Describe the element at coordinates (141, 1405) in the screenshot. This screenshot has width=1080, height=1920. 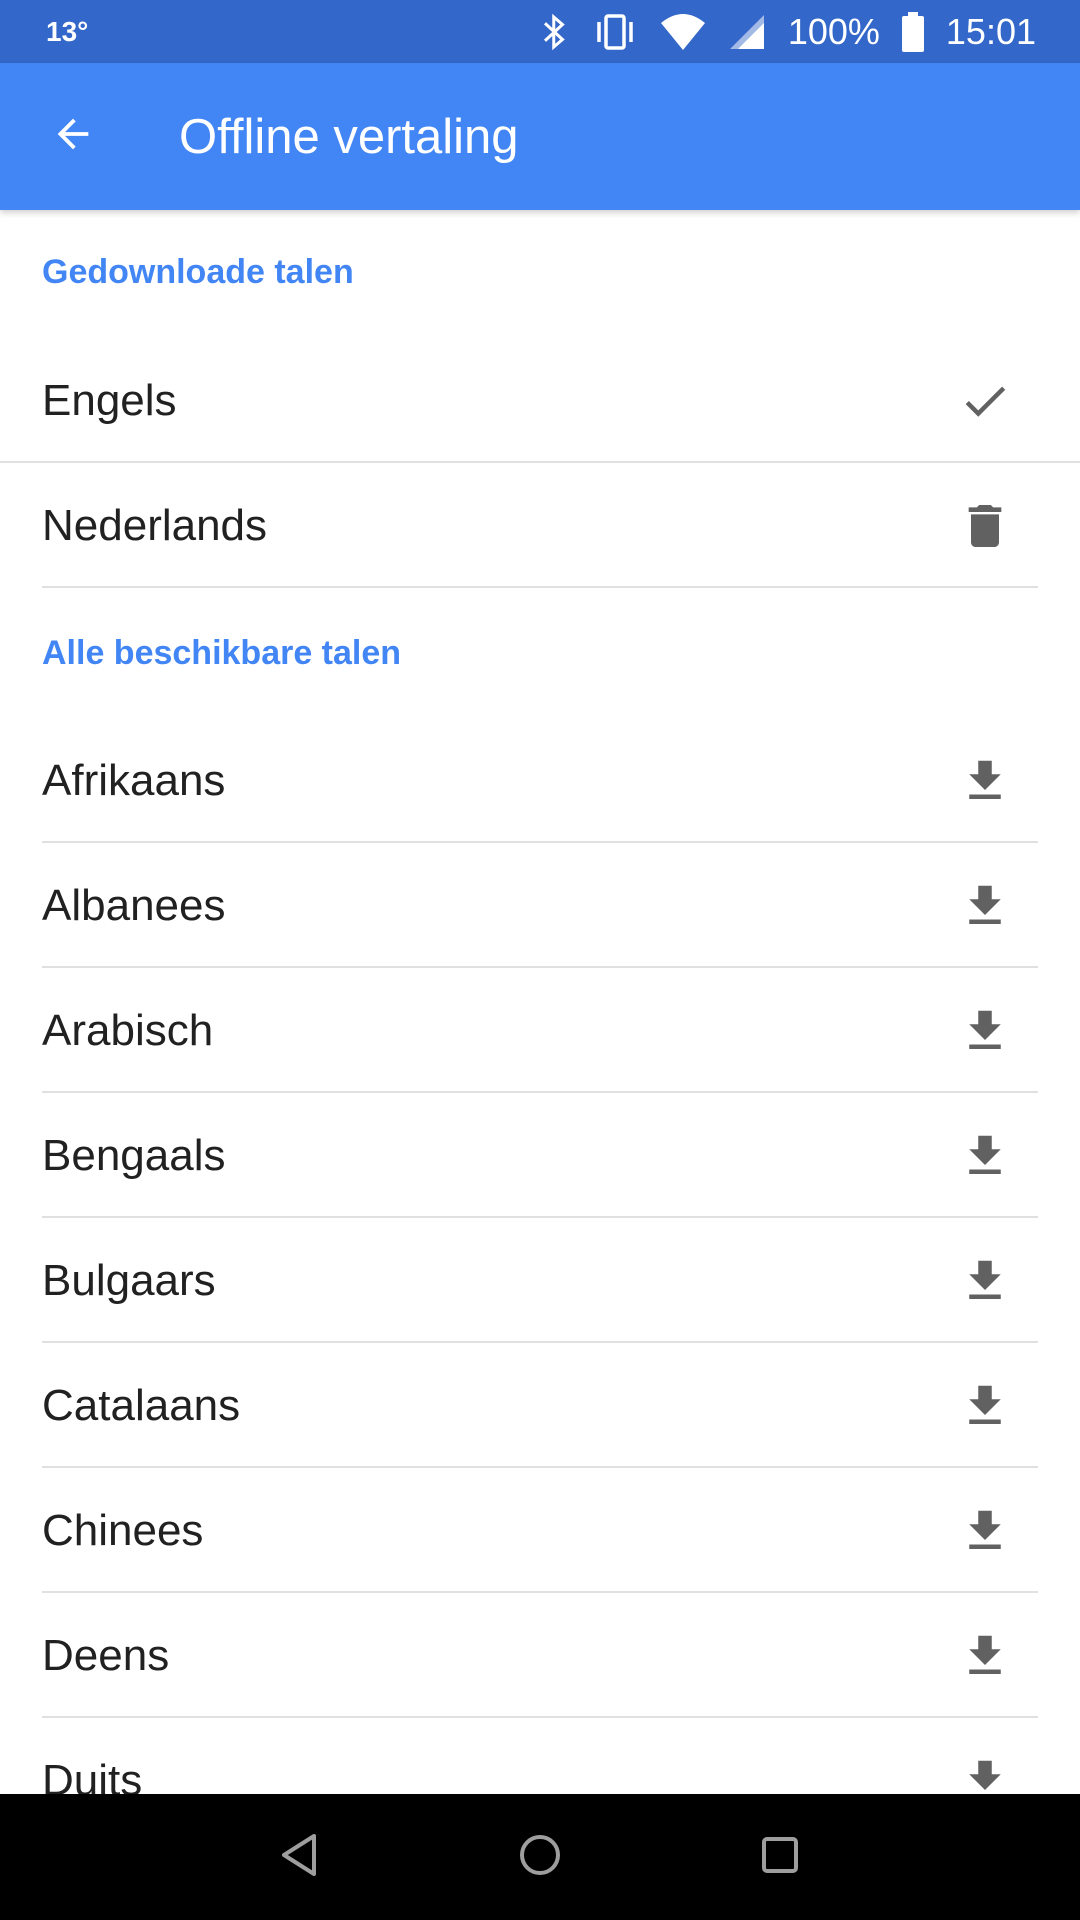
I see `language-label: Catalaans` at that location.